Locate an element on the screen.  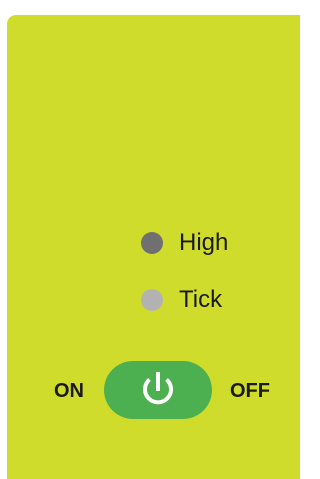
high-indicator-label: High is located at coordinates (204, 242).